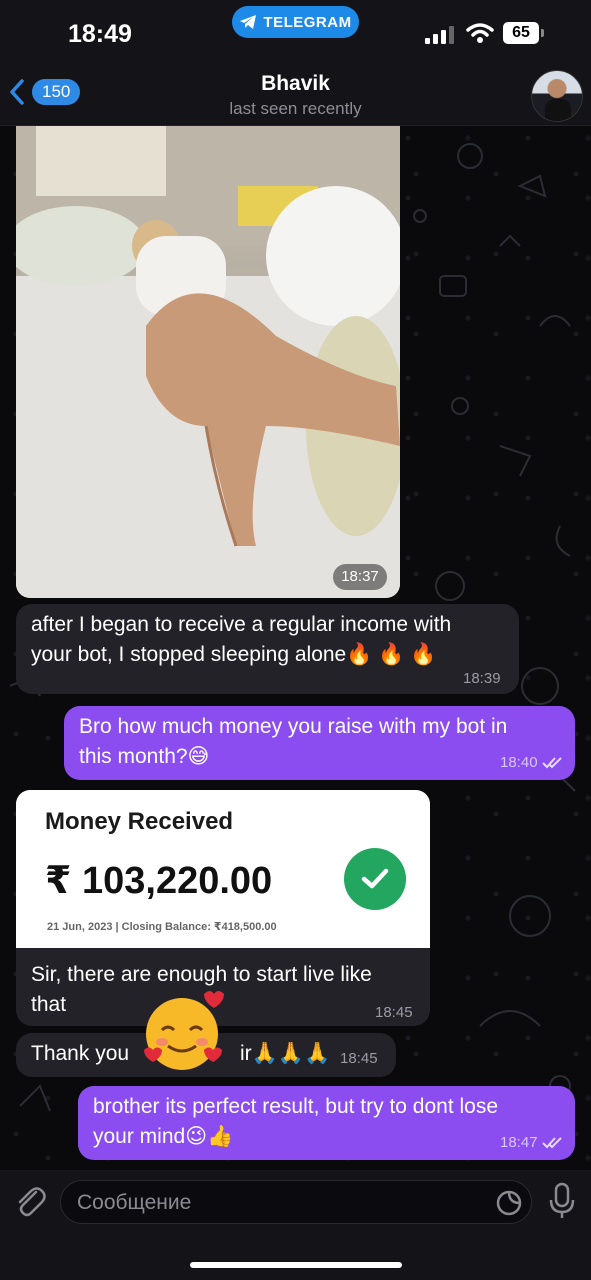  What do you see at coordinates (296, 1265) in the screenshot?
I see `home-indicator` at bounding box center [296, 1265].